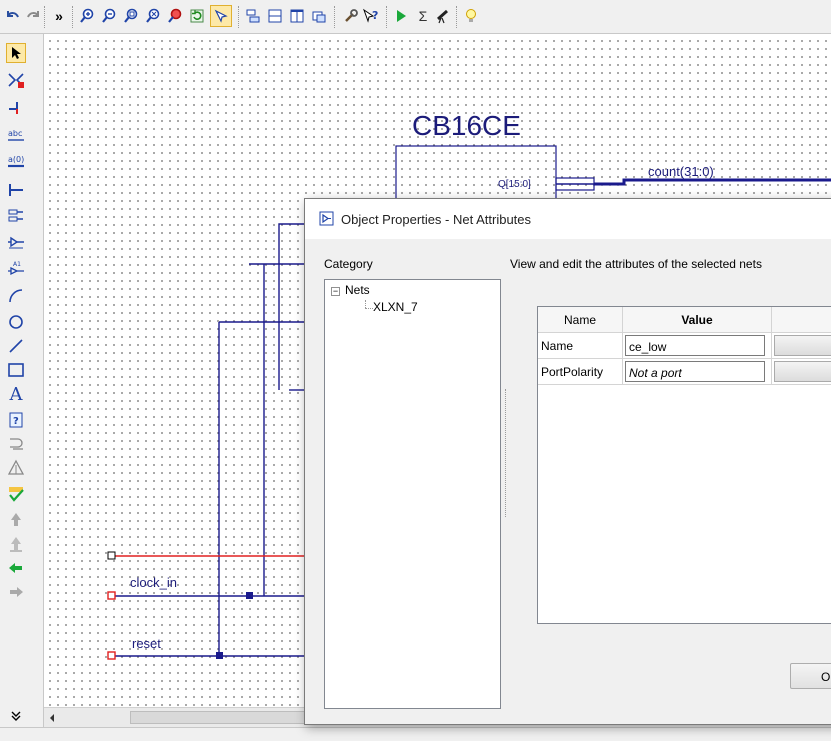 This screenshot has height=741, width=831. I want to click on zoom-in-icon, so click(87, 16).